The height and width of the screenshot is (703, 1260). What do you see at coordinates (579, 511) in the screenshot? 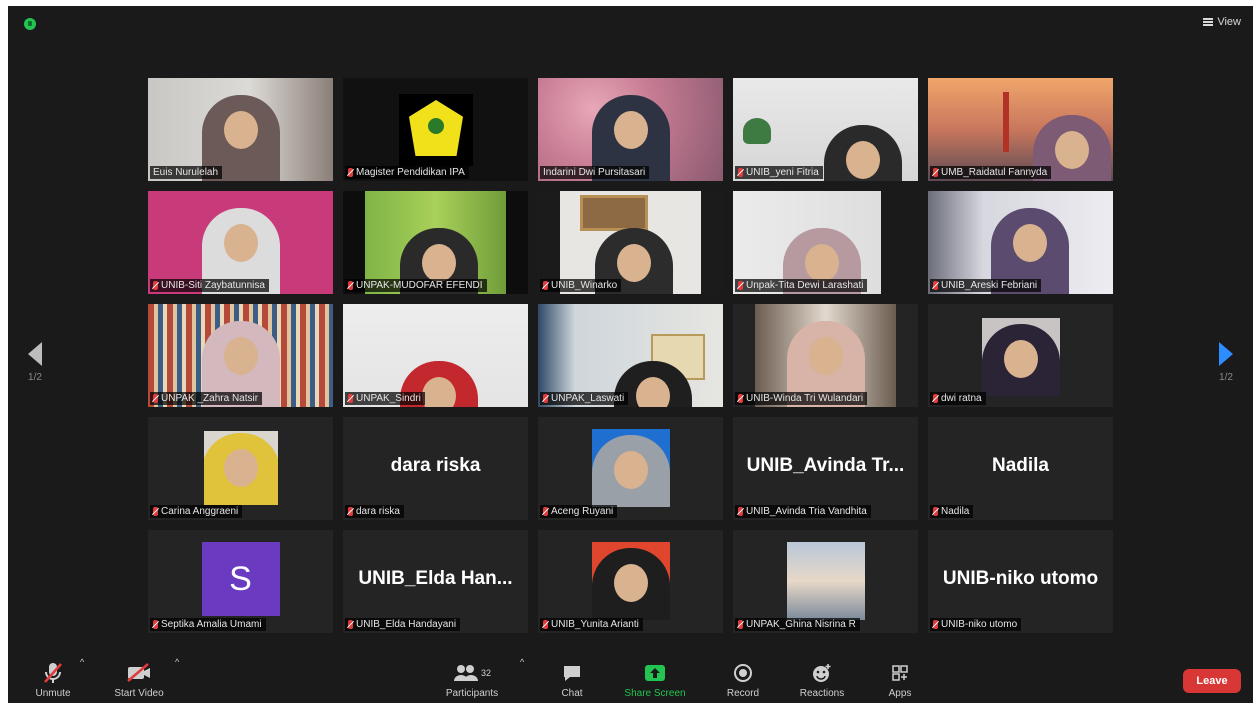
I see `name-label: Aceng Ruyani` at bounding box center [579, 511].